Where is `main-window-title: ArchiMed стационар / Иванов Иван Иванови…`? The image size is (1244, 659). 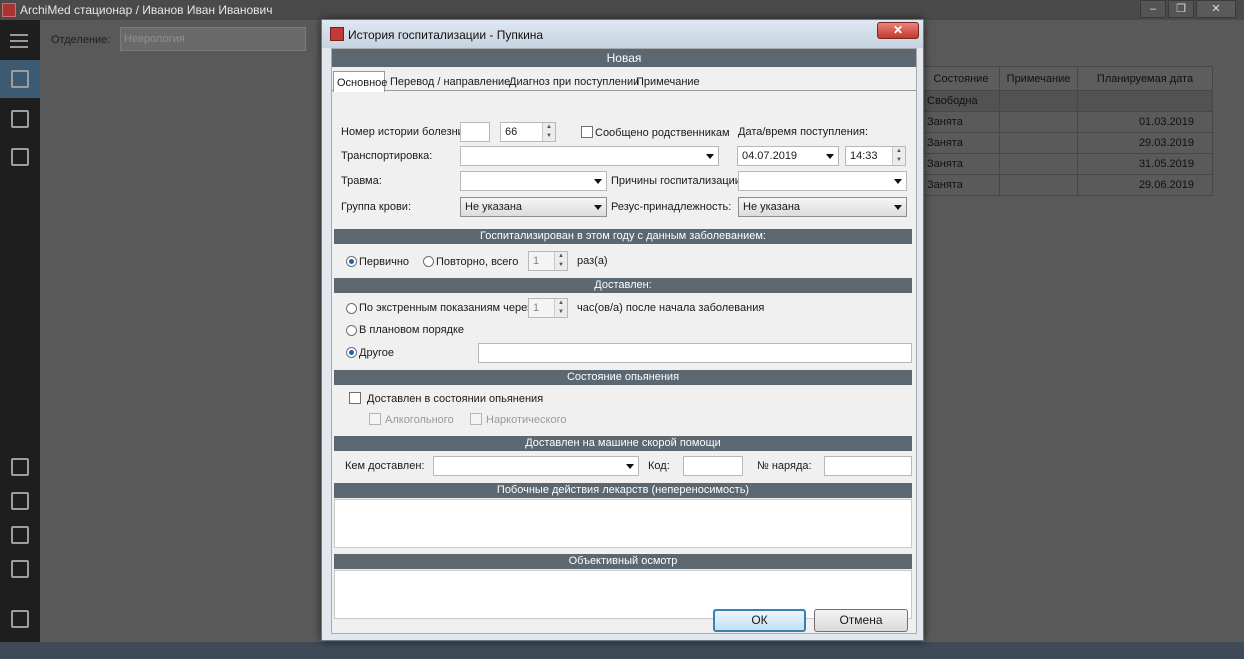 main-window-title: ArchiMed стационар / Иванов Иван Иванови… is located at coordinates (146, 10).